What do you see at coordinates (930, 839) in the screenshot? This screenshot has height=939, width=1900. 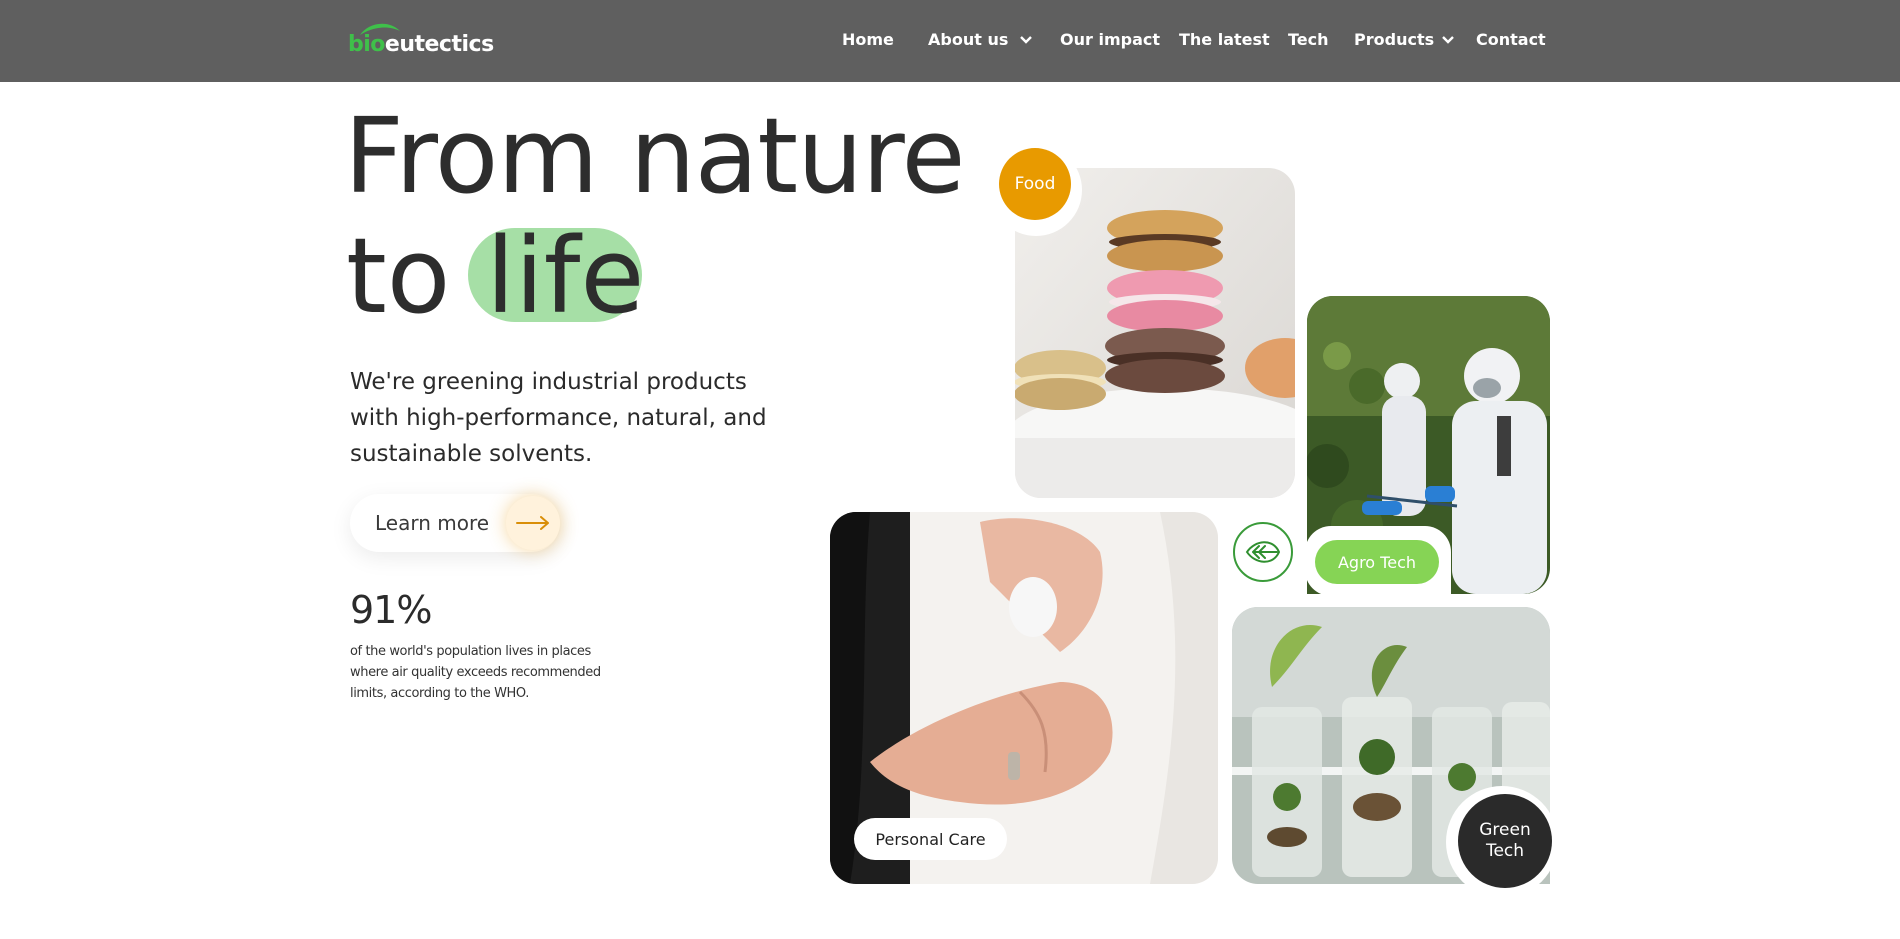 I see `personal-care-category-badge: Personal Care` at bounding box center [930, 839].